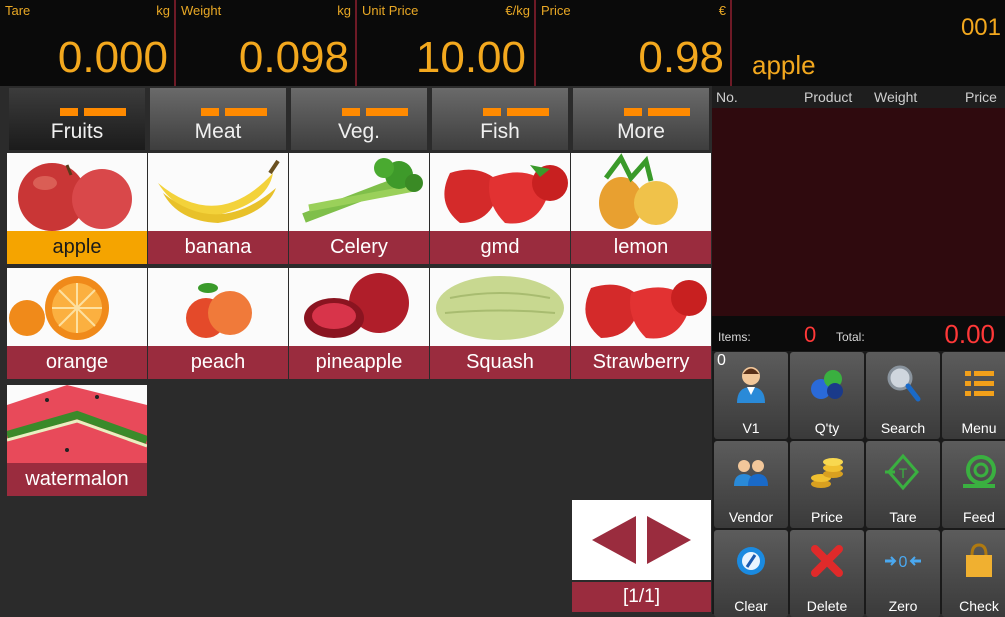 This screenshot has width=1005, height=617. I want to click on key-label: Search, so click(903, 428).